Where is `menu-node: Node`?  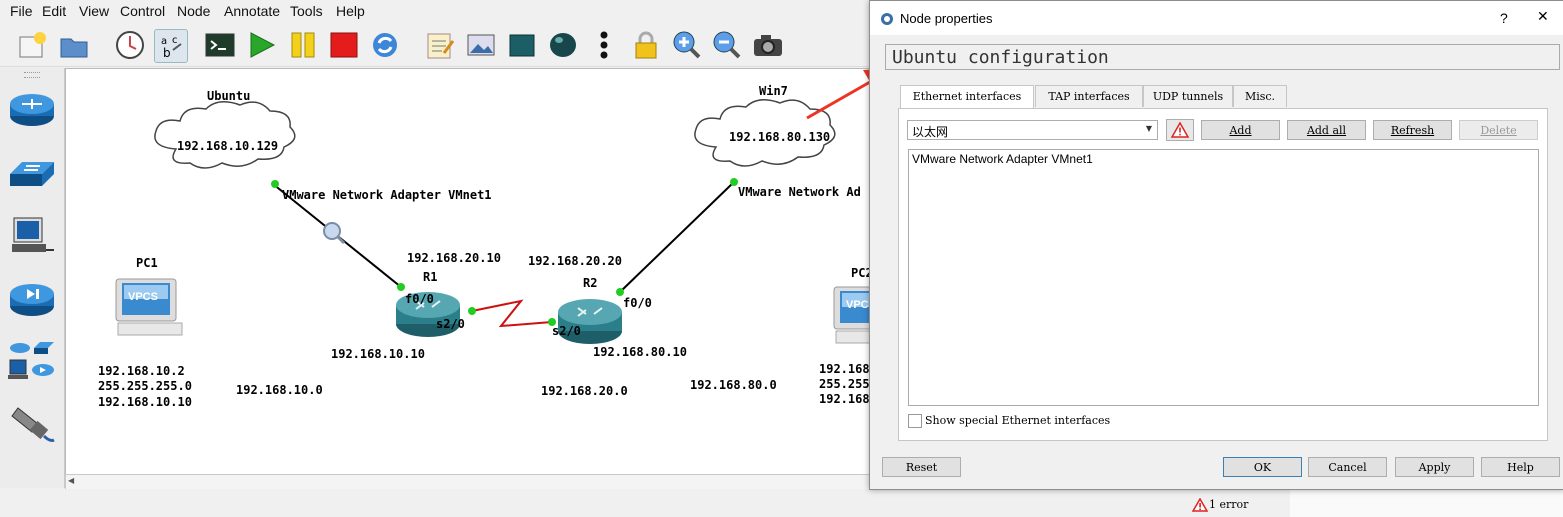
menu-node: Node is located at coordinates (193, 11).